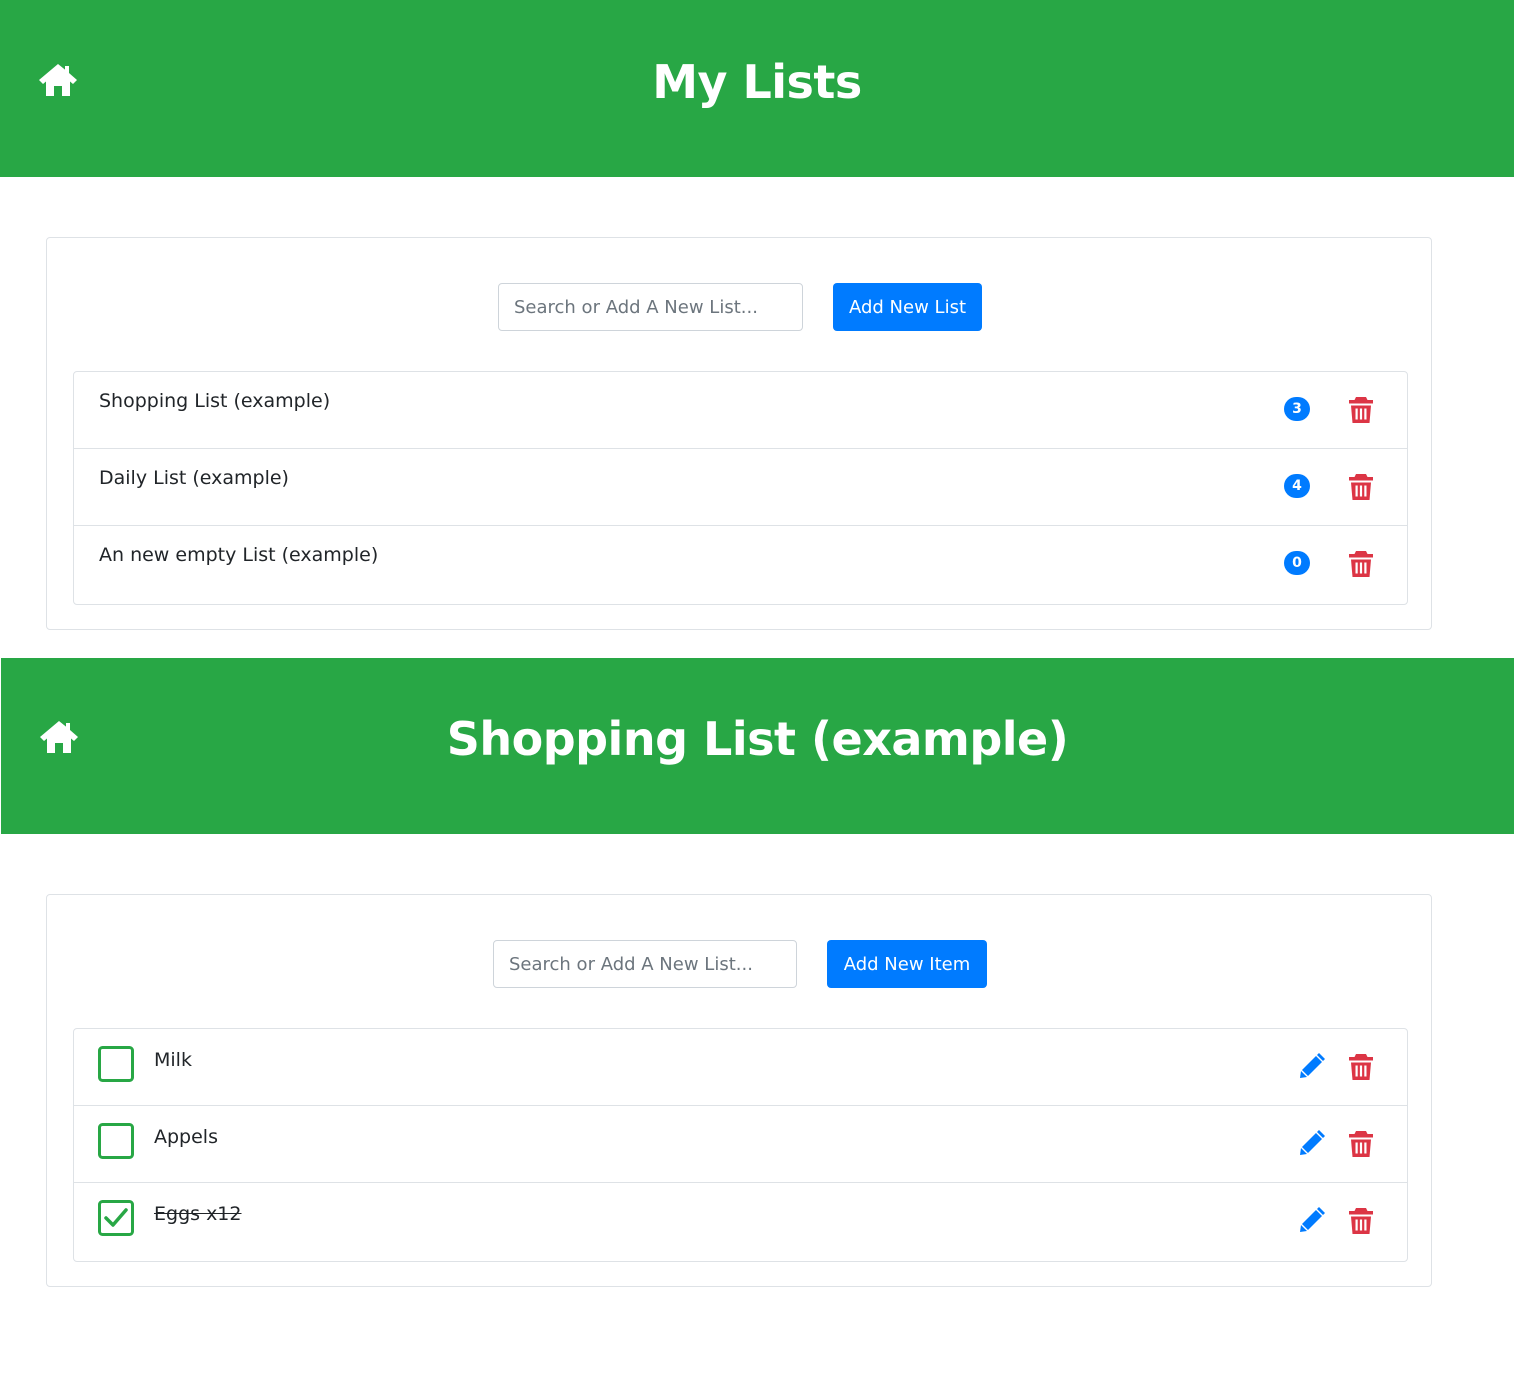 This screenshot has height=1394, width=1514. I want to click on page-title: Shopping List (example), so click(757, 739).